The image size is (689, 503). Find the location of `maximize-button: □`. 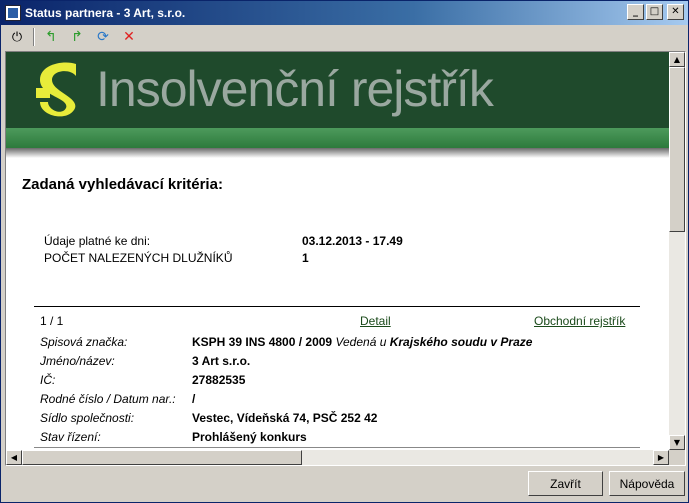

maximize-button: □ is located at coordinates (654, 12).